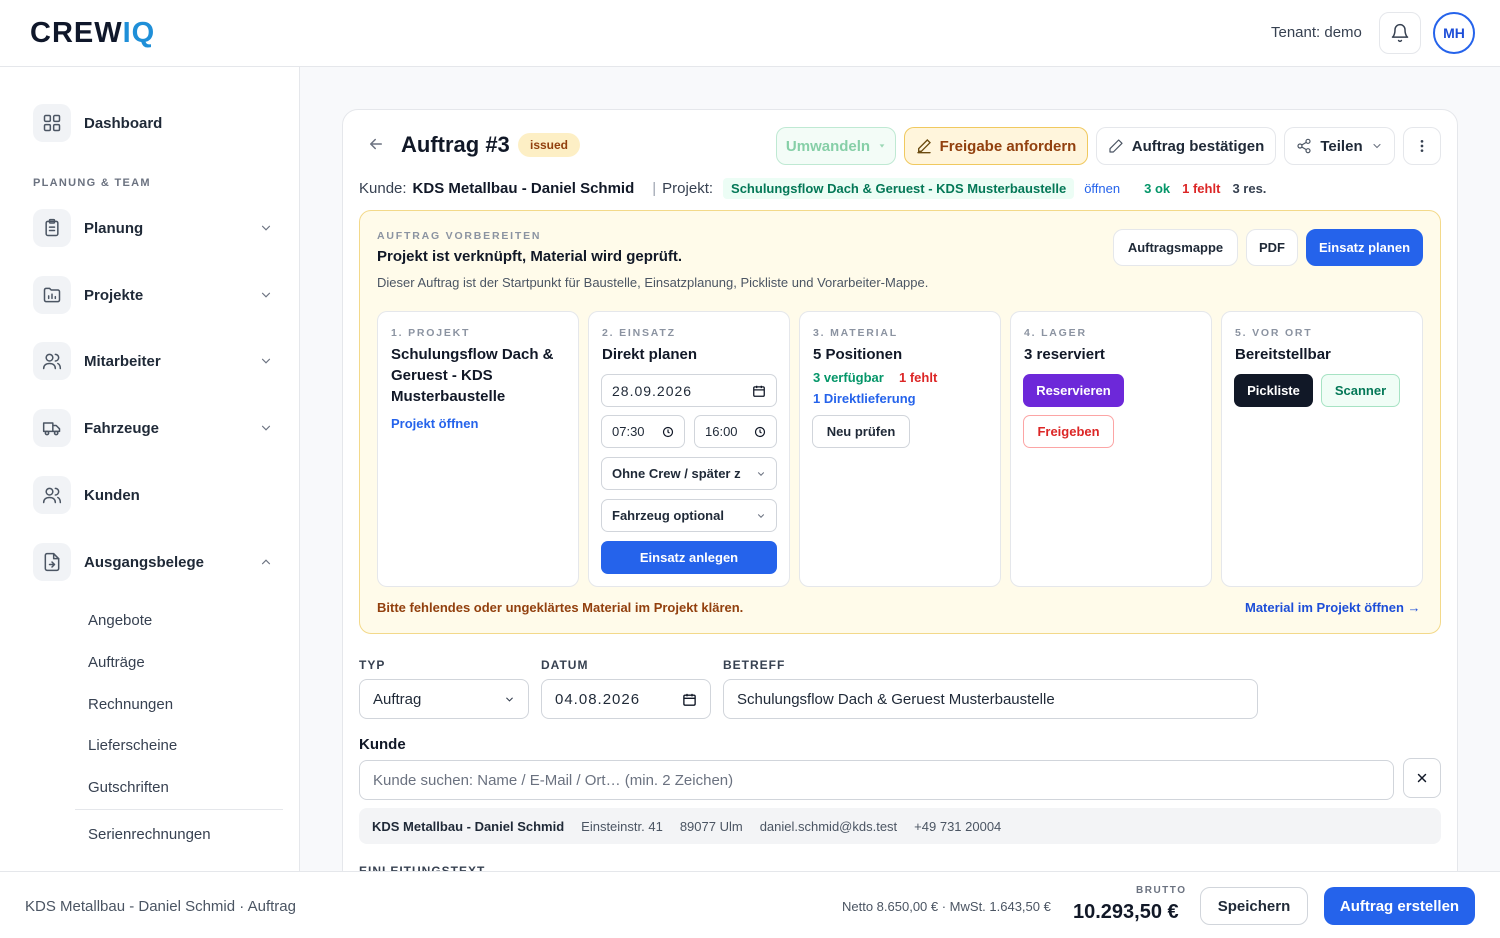  What do you see at coordinates (1273, 390) in the screenshot?
I see `picklist-button: Pickliste` at bounding box center [1273, 390].